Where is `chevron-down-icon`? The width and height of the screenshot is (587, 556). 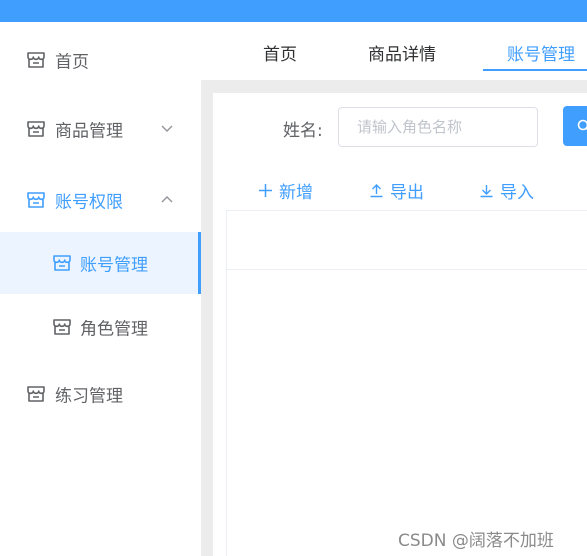
chevron-down-icon is located at coordinates (167, 128).